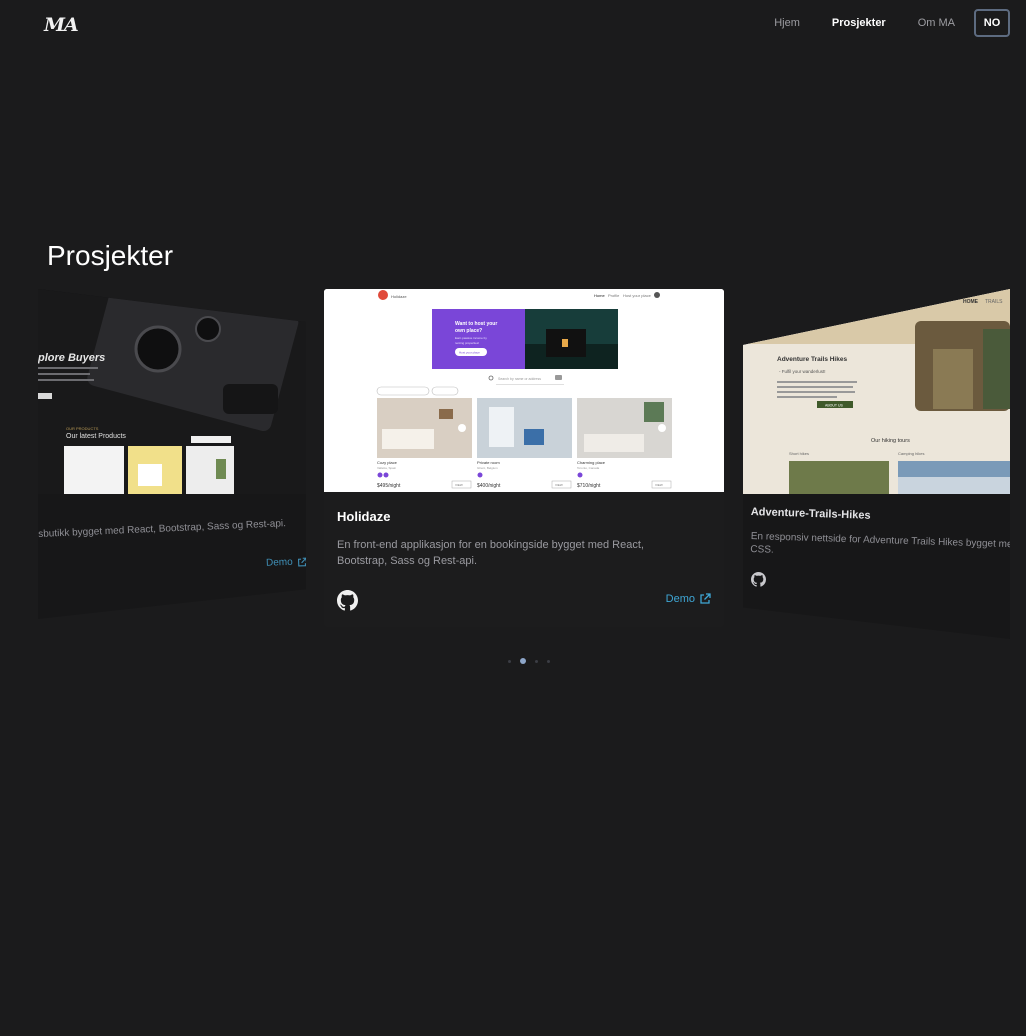 This screenshot has width=1026, height=1036. Describe the element at coordinates (96, 436) in the screenshot. I see `svg-text: Our latest Products` at that location.